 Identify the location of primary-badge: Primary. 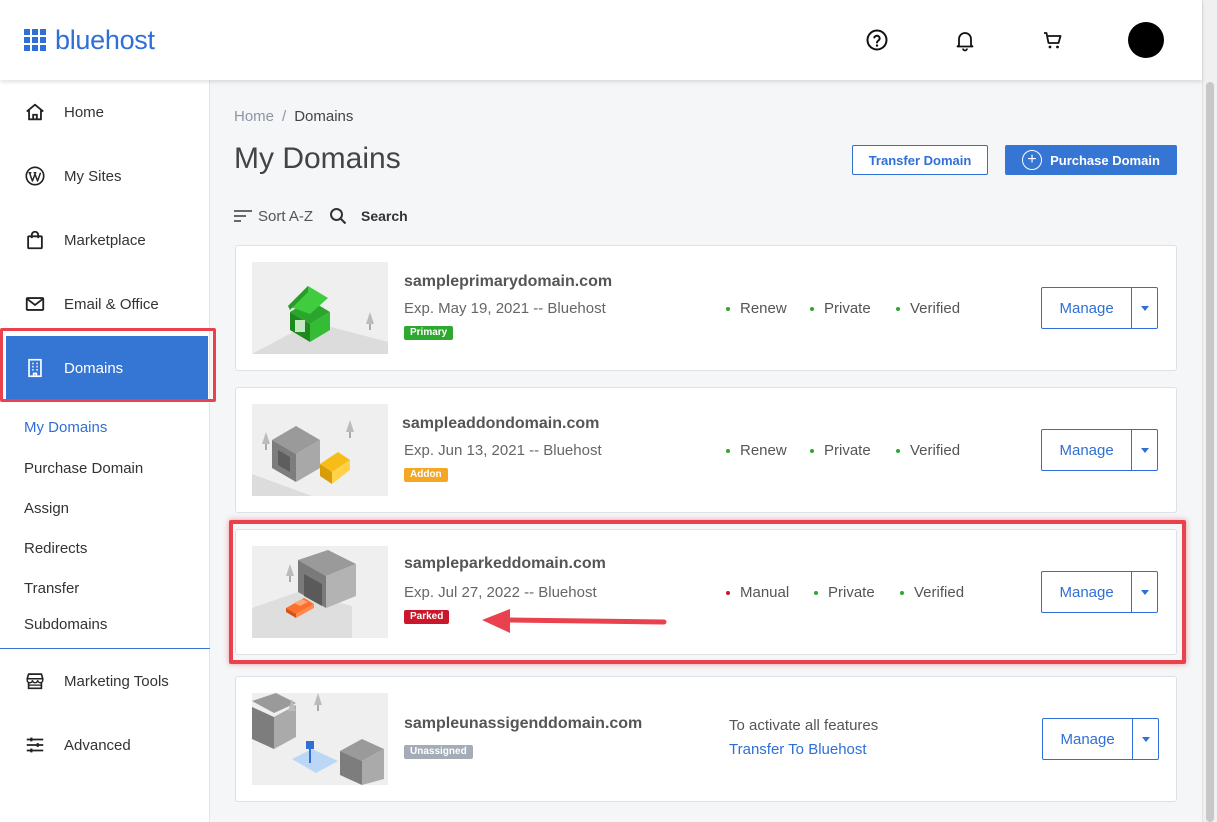
(429, 333).